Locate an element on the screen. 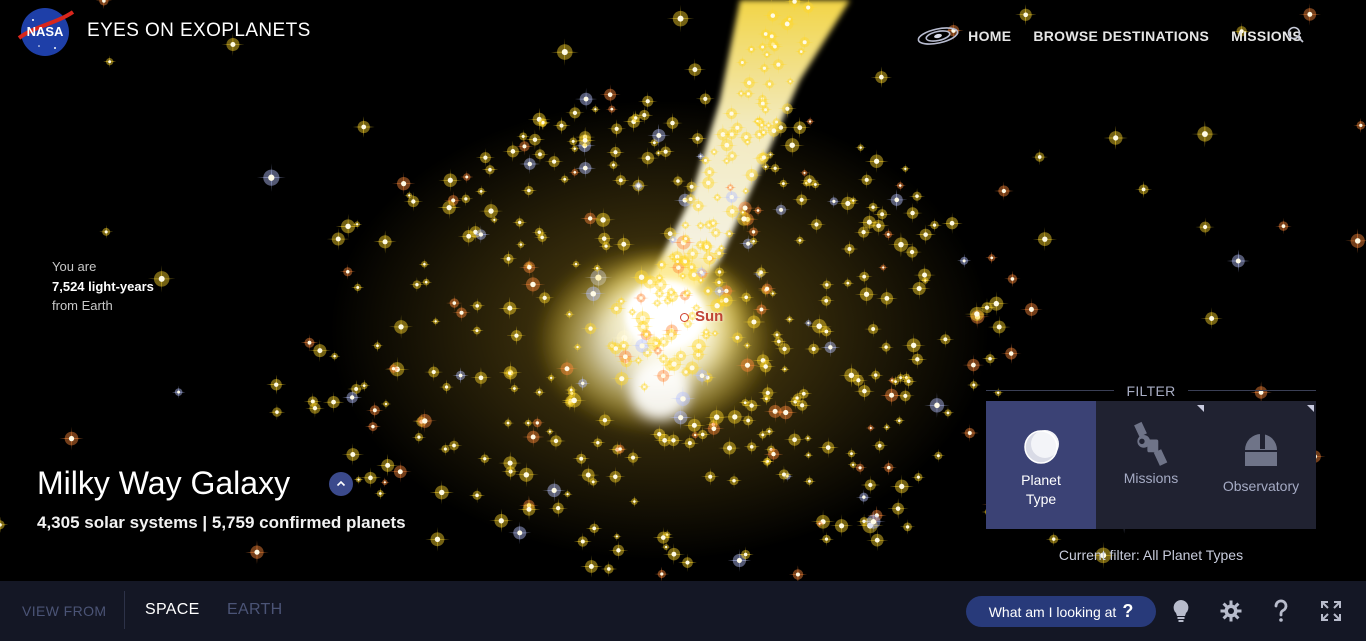 This screenshot has height=641, width=1366. filter-tile-observatory: Observatory is located at coordinates (1261, 465).